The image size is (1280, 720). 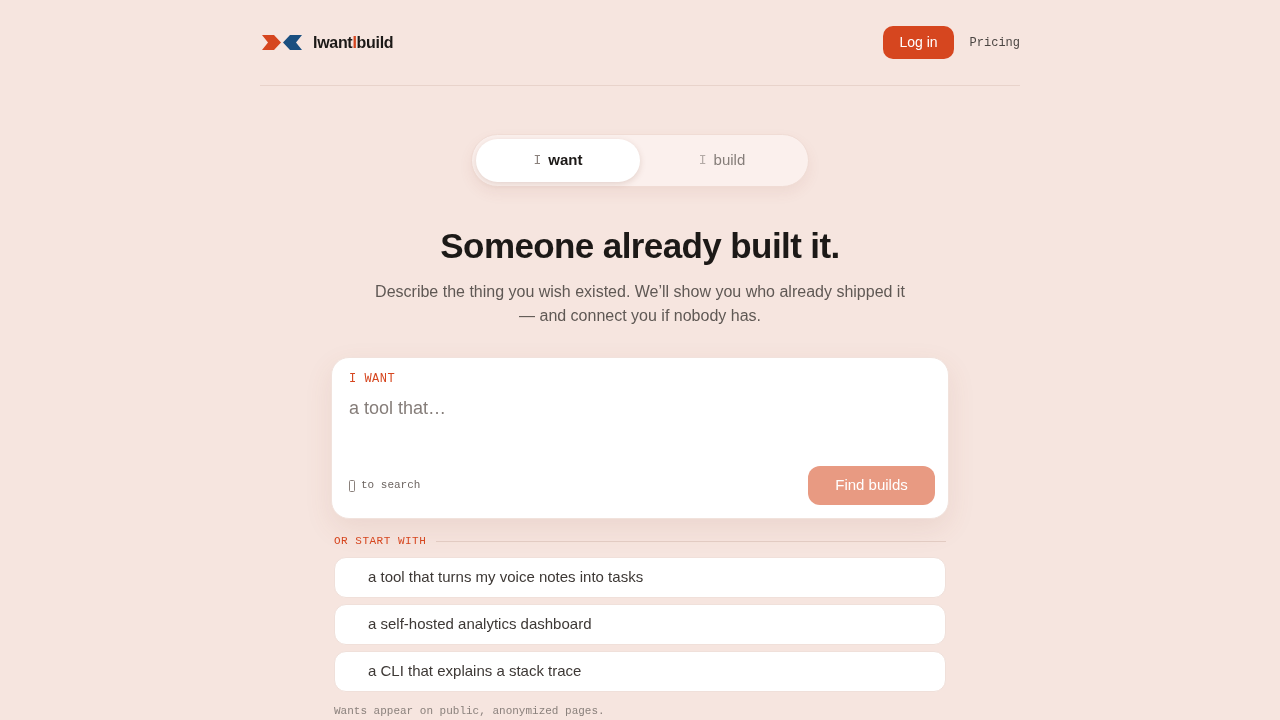 What do you see at coordinates (722, 160) in the screenshot?
I see `mode-tab: I build` at bounding box center [722, 160].